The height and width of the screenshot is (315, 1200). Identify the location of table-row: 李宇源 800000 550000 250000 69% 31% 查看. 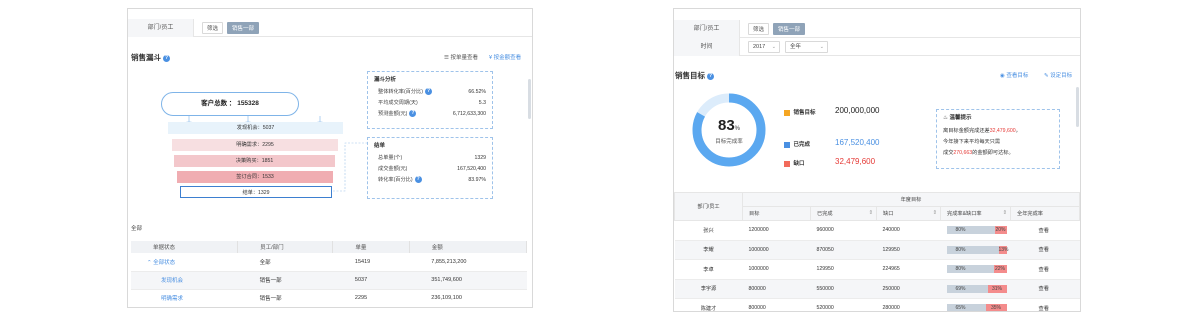
(877, 289).